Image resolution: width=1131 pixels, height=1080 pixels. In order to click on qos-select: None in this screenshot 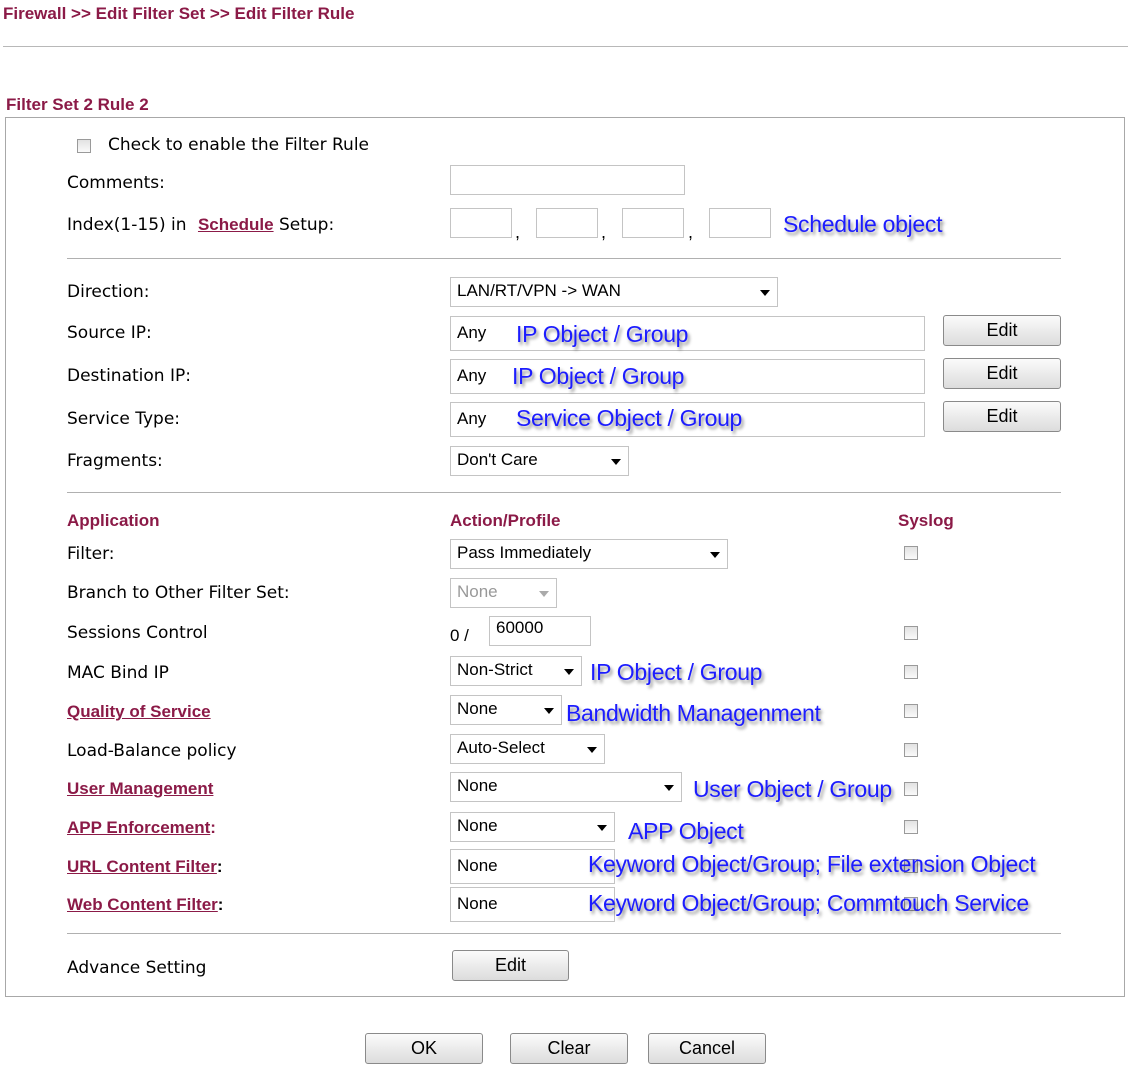, I will do `click(506, 710)`.